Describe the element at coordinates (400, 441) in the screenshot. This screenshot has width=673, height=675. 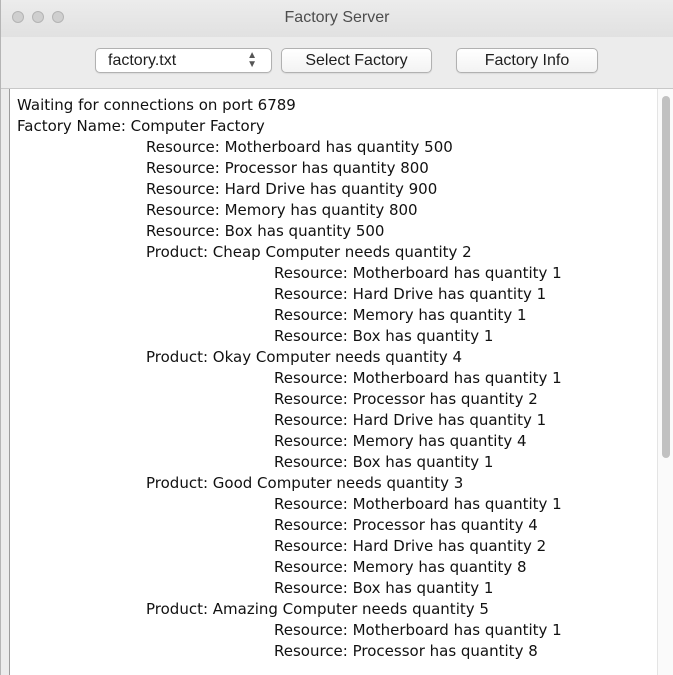
I see `log-line: Resource: Memory has quantity 4` at that location.